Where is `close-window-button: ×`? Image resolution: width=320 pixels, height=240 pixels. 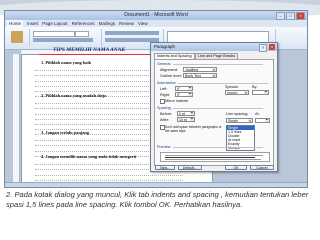
close-window-button: × is located at coordinates (300, 16).